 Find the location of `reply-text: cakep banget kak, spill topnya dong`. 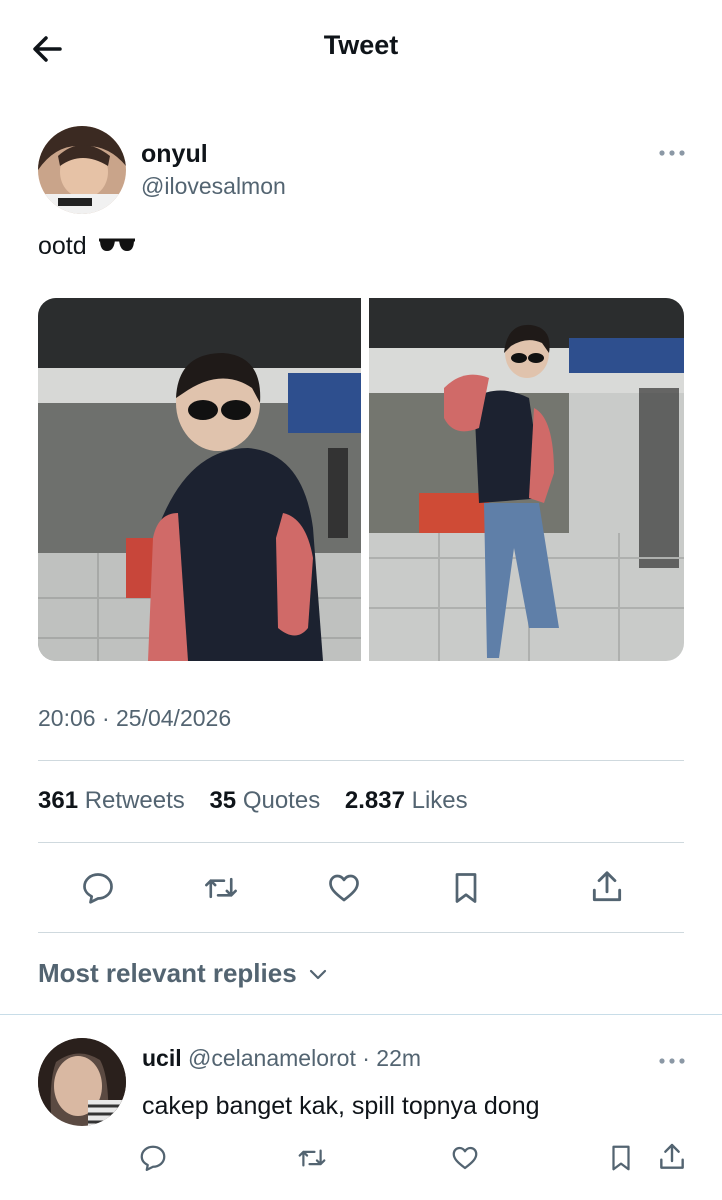

reply-text: cakep banget kak, spill topnya dong is located at coordinates (341, 1106).